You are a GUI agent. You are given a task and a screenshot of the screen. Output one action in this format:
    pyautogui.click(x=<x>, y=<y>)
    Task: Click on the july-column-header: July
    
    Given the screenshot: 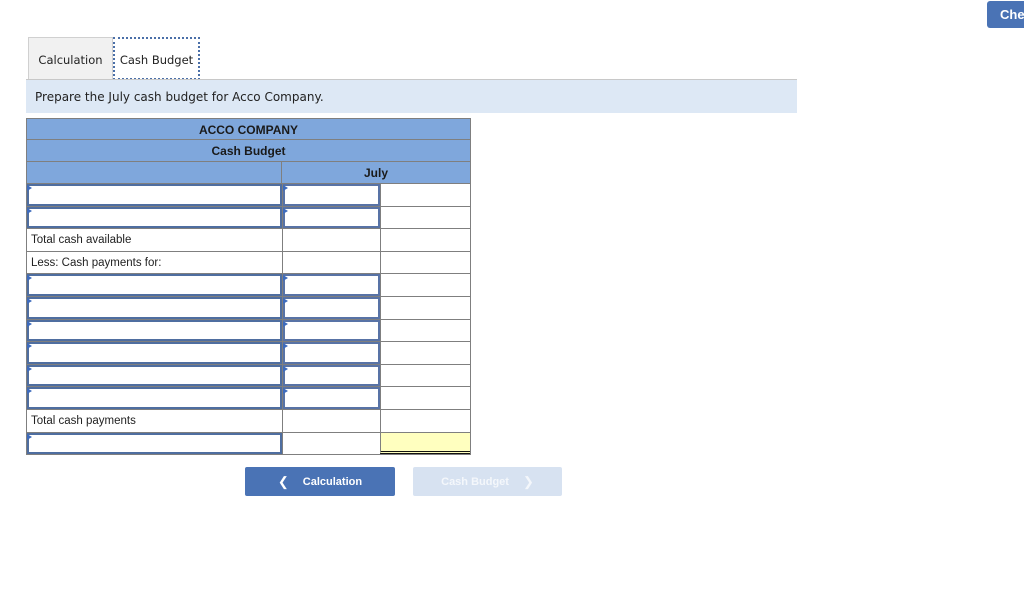 What is the action you would take?
    pyautogui.click(x=375, y=173)
    